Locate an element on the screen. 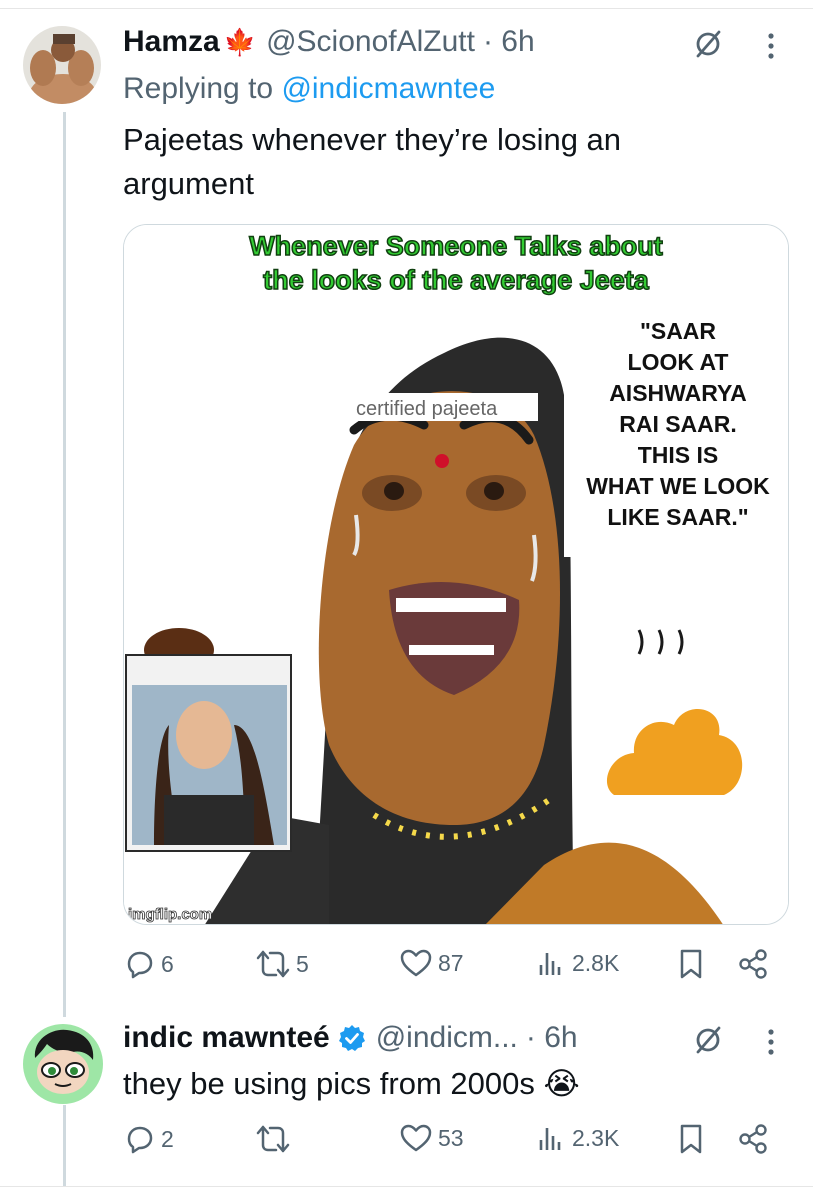 This screenshot has height=1200, width=813. meme-caption-line2: the looks of the average Jeeta is located at coordinates (456, 280).